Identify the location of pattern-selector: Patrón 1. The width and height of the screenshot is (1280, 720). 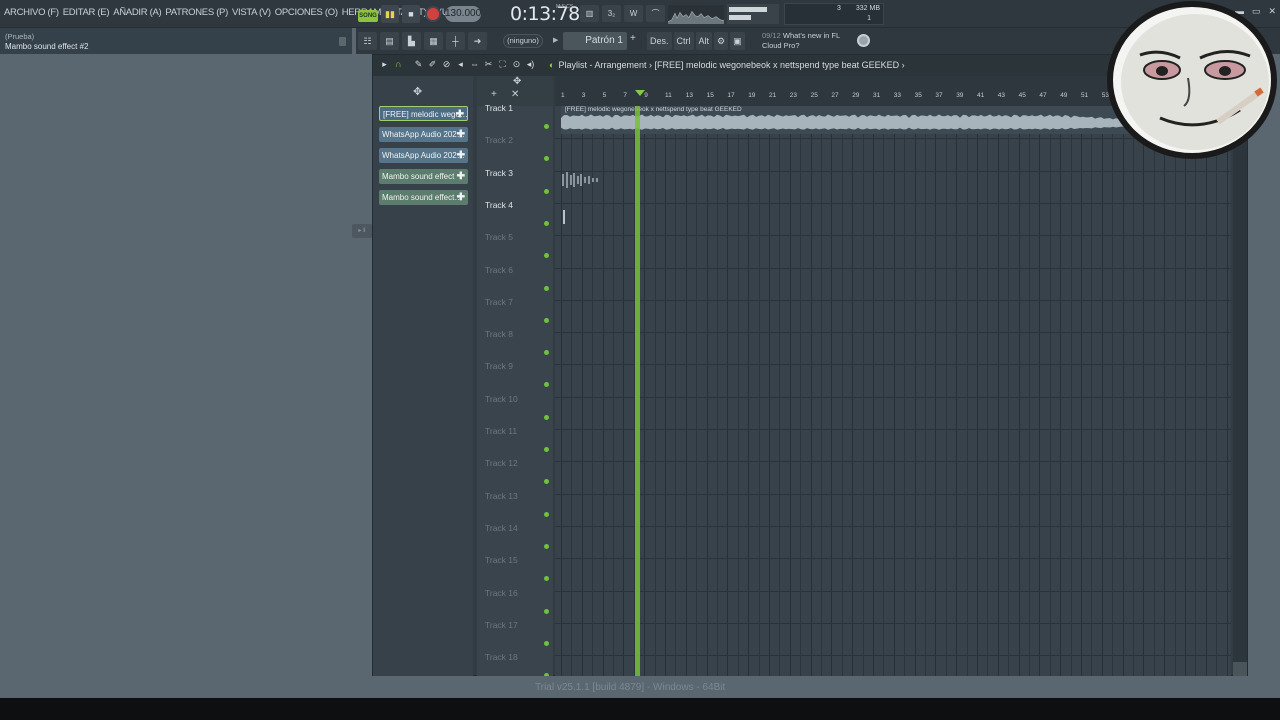
(595, 41).